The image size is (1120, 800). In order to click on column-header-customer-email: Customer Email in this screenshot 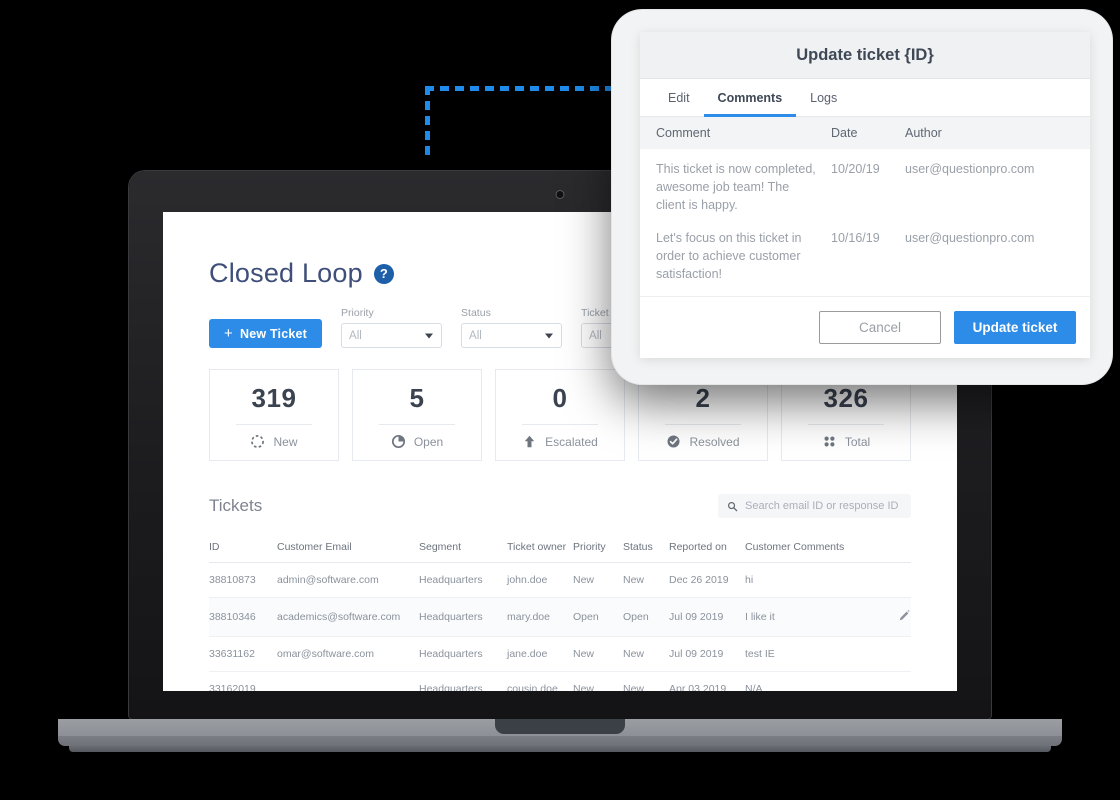, I will do `click(348, 552)`.